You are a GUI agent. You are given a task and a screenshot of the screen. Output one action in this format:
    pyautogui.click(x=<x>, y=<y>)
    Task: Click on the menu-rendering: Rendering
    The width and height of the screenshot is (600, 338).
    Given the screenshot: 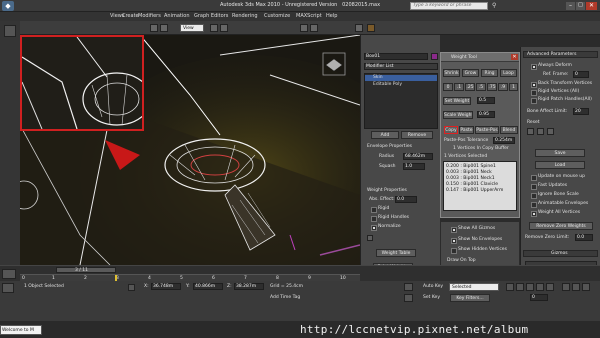 What is the action you would take?
    pyautogui.click(x=245, y=16)
    